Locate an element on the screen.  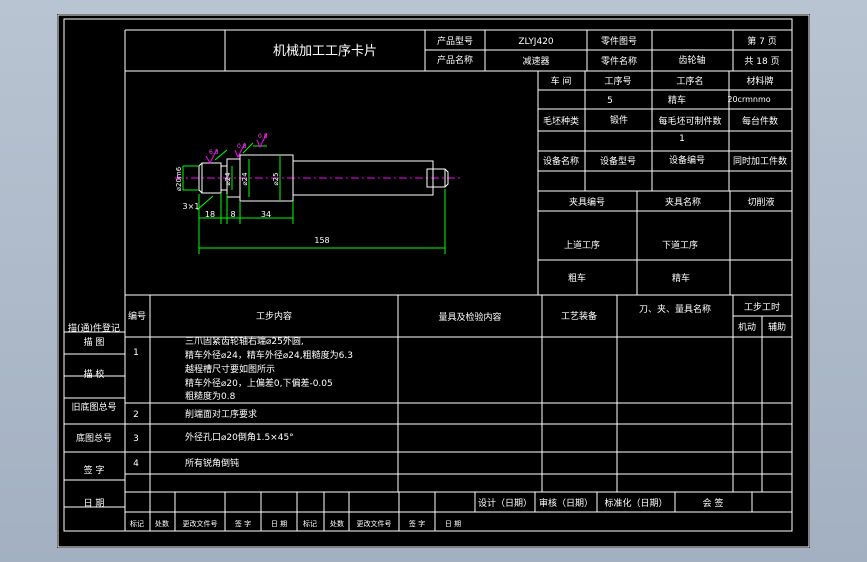
parts-per-blank-value: 1 is located at coordinates (682, 139).